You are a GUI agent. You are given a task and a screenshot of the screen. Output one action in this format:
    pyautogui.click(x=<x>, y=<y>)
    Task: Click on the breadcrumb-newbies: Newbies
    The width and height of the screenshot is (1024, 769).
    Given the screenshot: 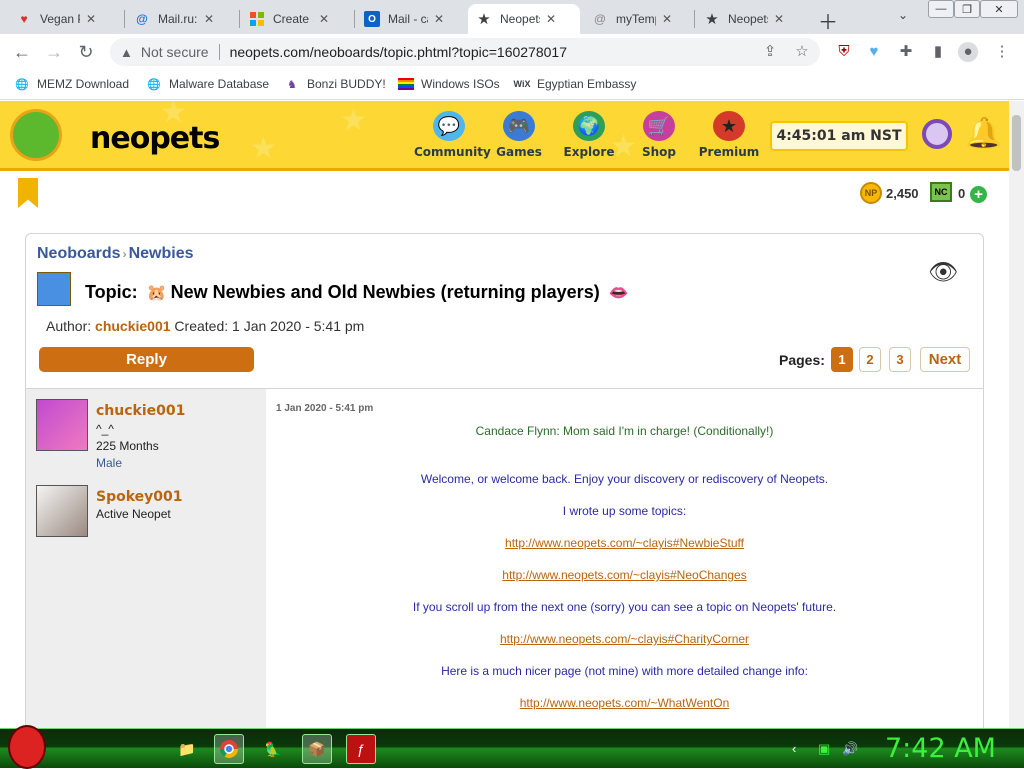 What is the action you would take?
    pyautogui.click(x=161, y=253)
    